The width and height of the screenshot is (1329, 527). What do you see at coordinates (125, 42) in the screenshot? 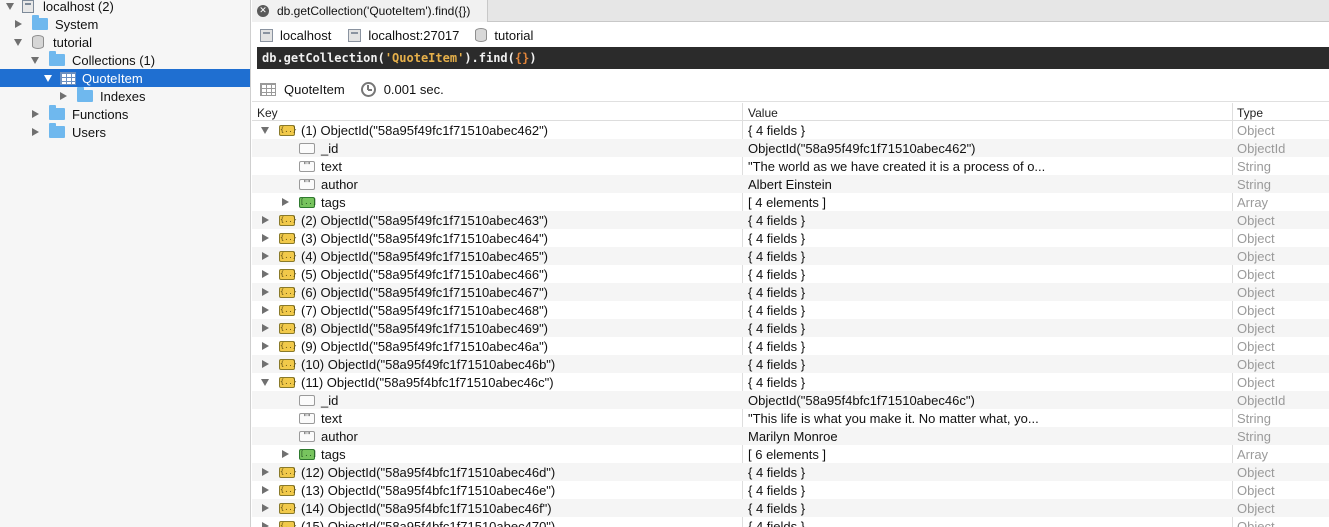
I see `tree-item-tutorial: tutorial` at bounding box center [125, 42].